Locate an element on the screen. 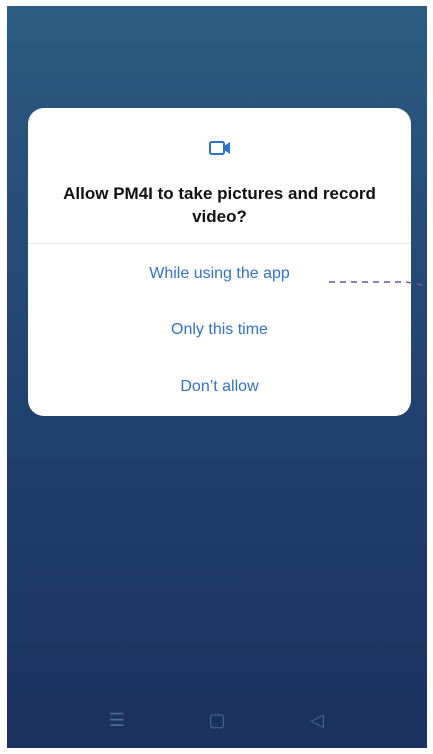 Image resolution: width=433 pixels, height=754 pixels. home-icon: ▢ is located at coordinates (217, 720).